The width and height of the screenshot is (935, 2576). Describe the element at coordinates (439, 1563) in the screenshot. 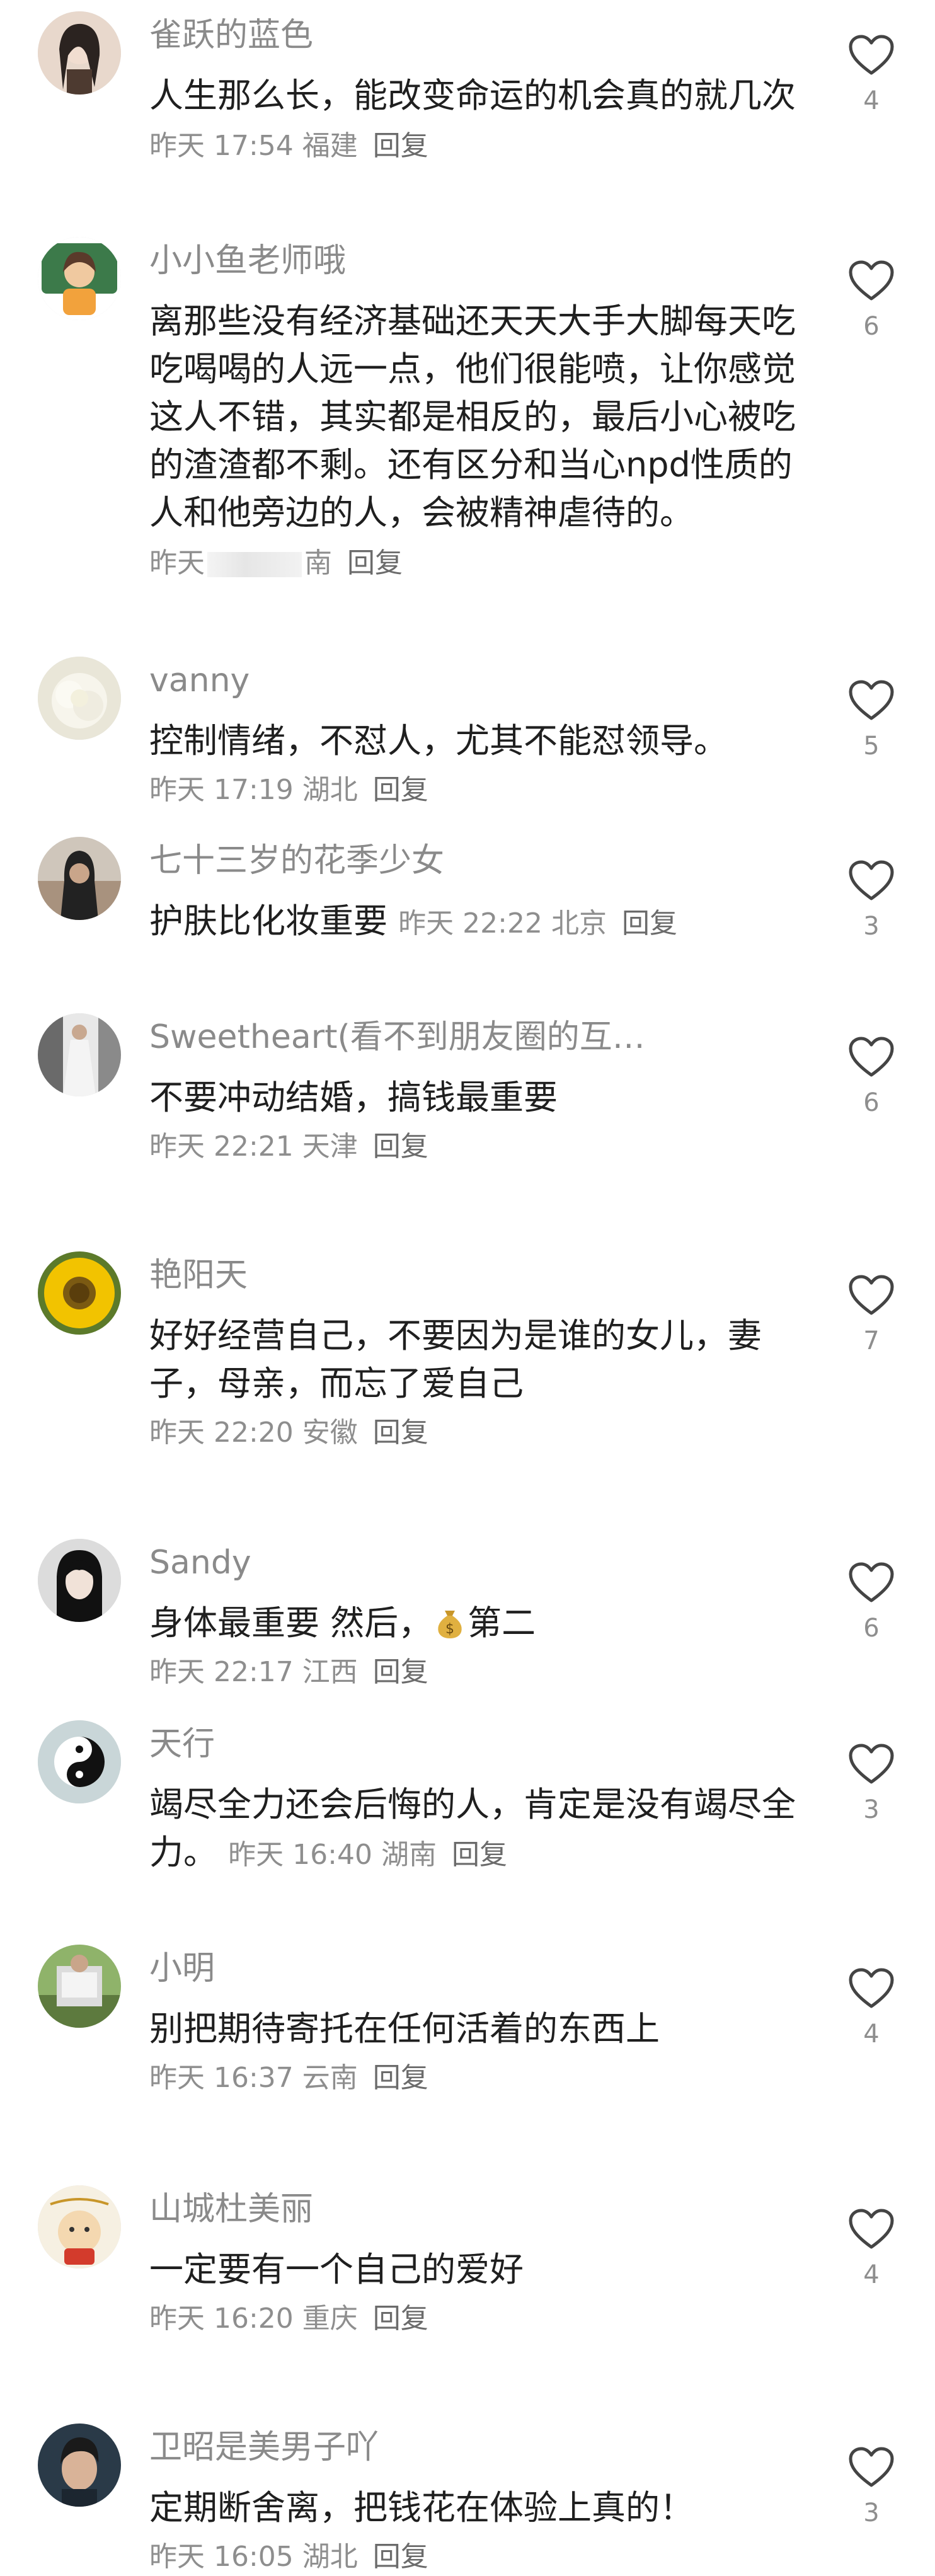

I see `username: Sandy` at that location.